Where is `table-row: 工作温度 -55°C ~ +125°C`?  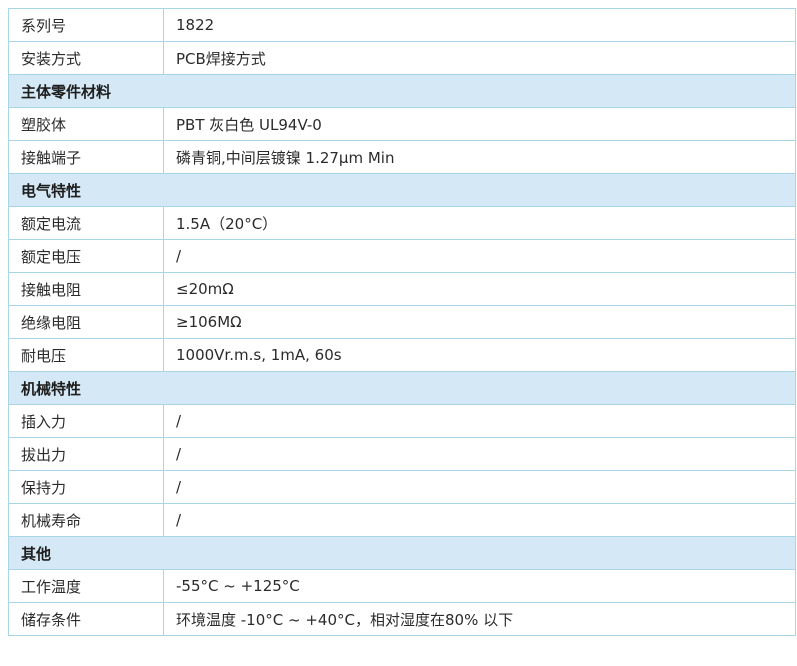 table-row: 工作温度 -55°C ~ +125°C is located at coordinates (402, 586).